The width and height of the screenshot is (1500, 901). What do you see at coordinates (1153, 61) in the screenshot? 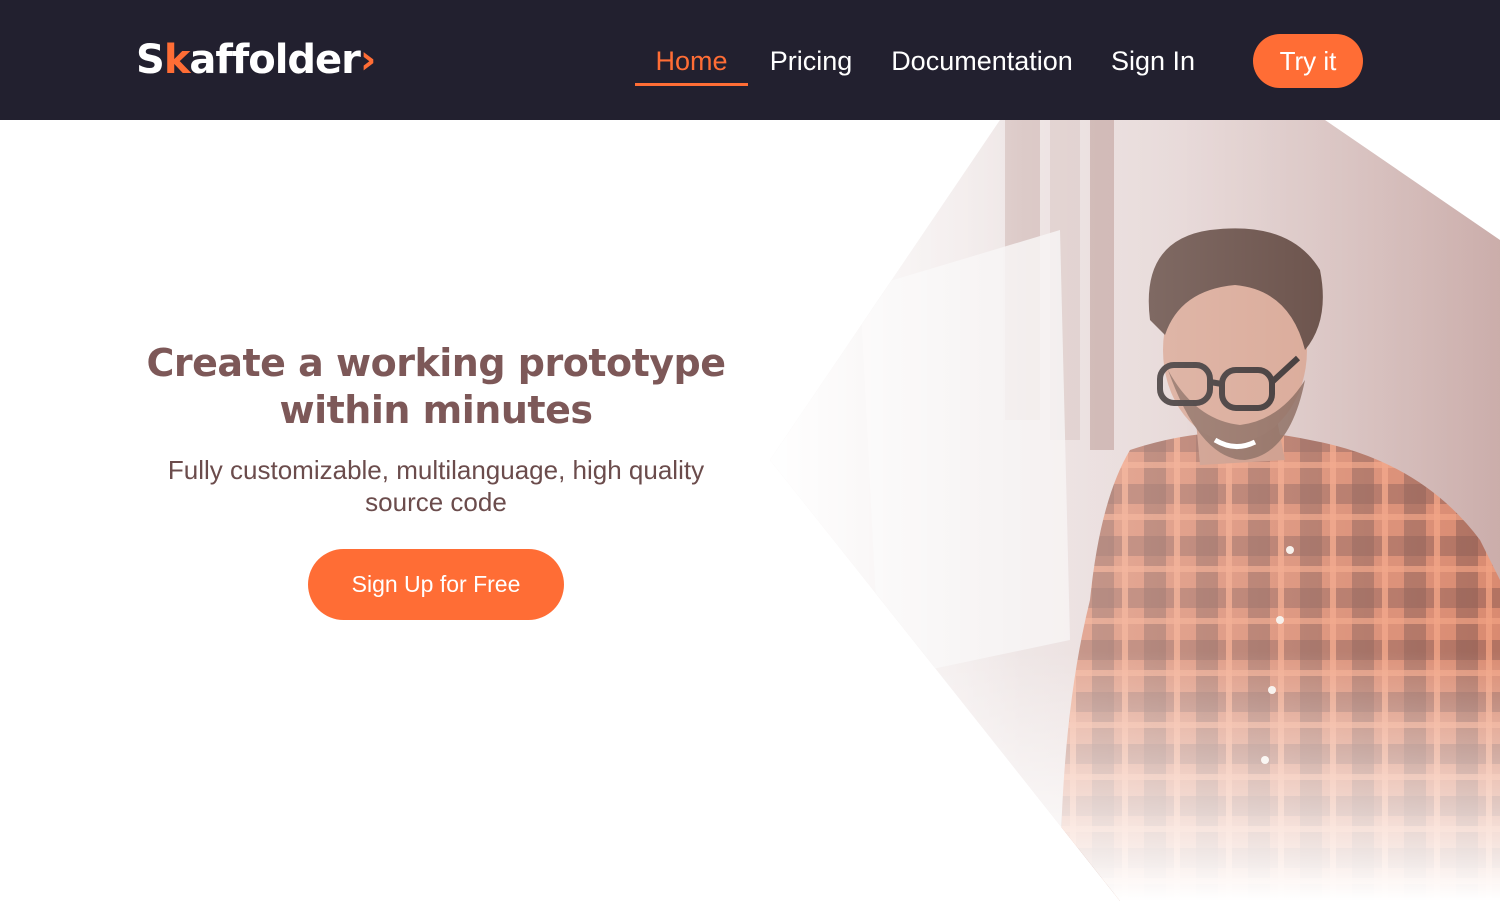
I see `nav-link-sign-in: Sign In` at bounding box center [1153, 61].